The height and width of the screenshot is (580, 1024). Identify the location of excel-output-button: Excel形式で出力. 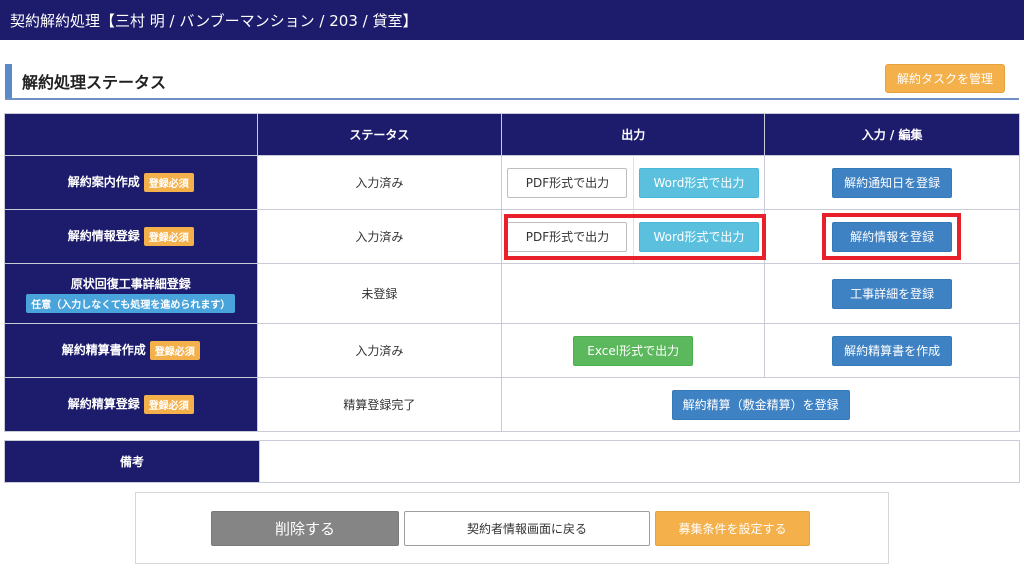
(633, 350).